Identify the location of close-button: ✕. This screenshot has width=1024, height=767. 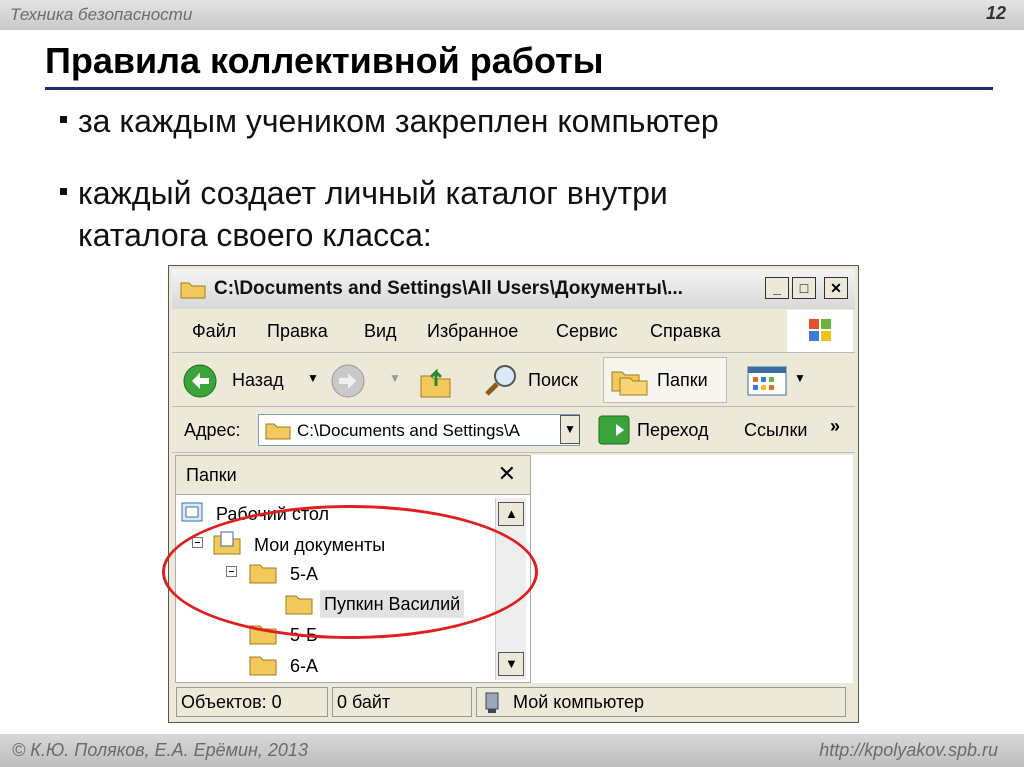
(836, 288).